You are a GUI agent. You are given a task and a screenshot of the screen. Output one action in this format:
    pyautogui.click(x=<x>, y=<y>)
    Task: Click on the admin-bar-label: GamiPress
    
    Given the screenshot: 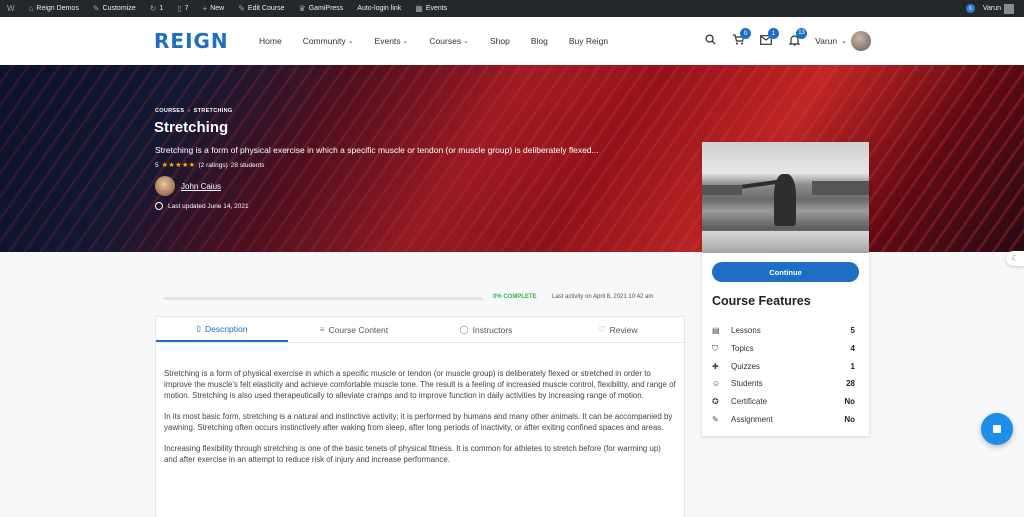 What is the action you would take?
    pyautogui.click(x=326, y=8)
    